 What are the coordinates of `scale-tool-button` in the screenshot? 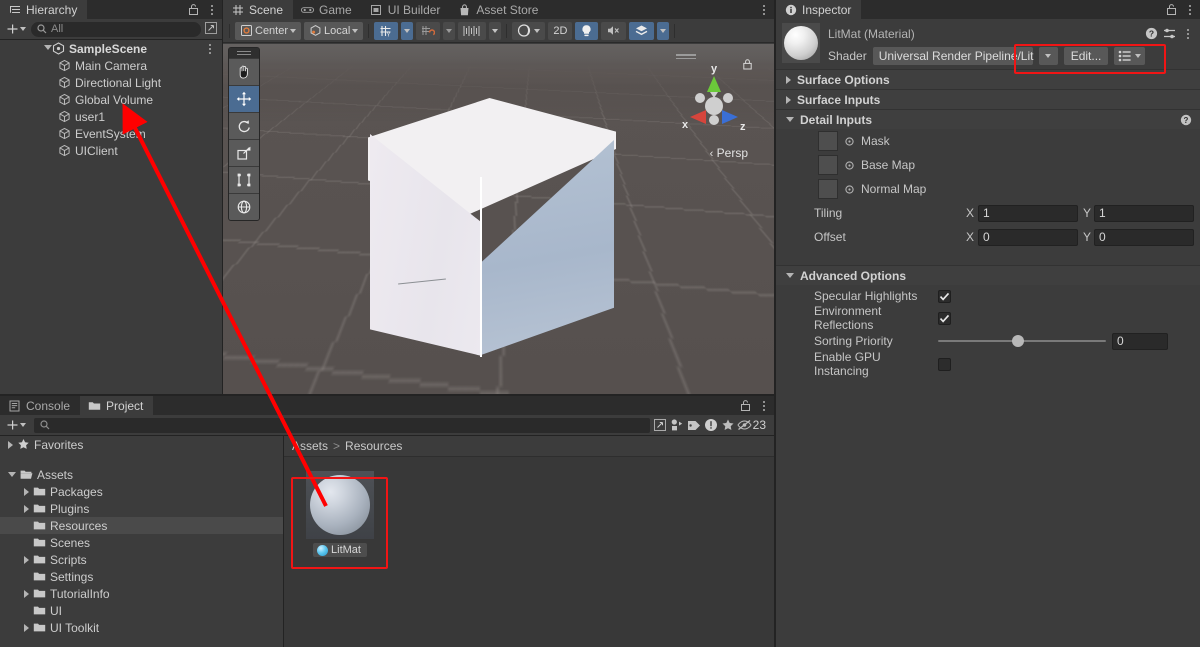 It's located at (244, 152).